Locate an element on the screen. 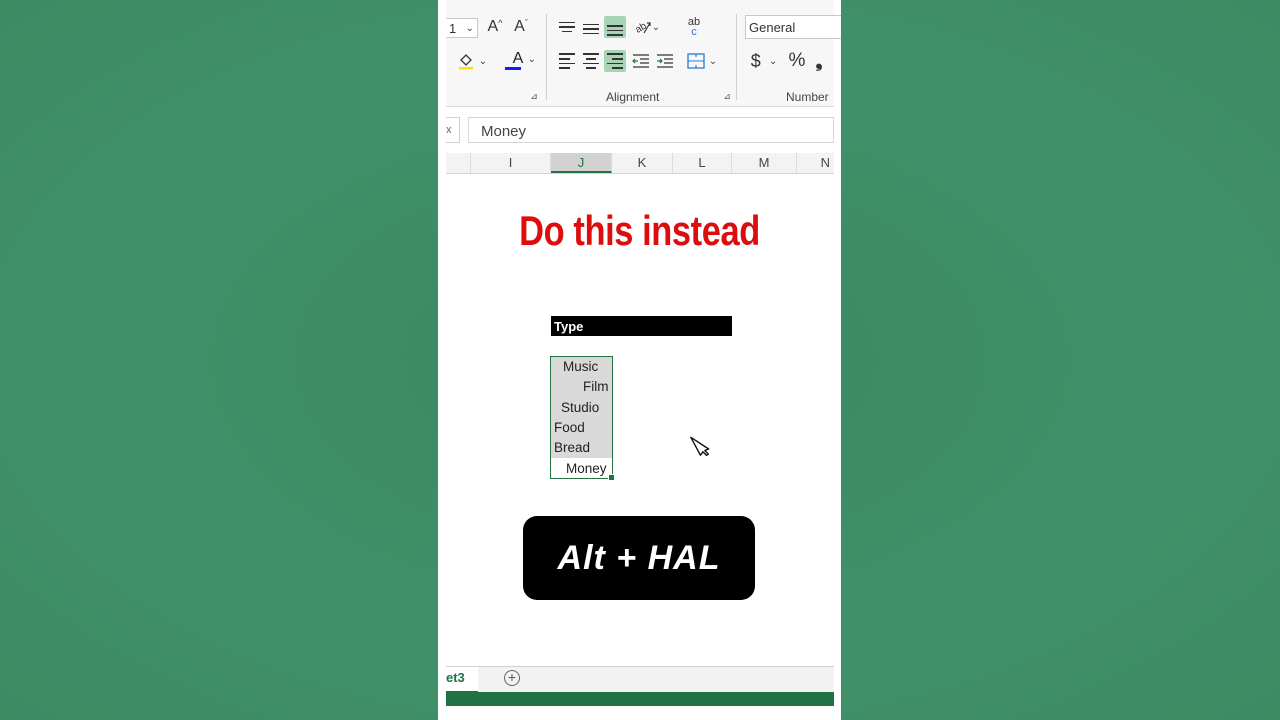 The height and width of the screenshot is (720, 1280). column-header-partial is located at coordinates (458, 163).